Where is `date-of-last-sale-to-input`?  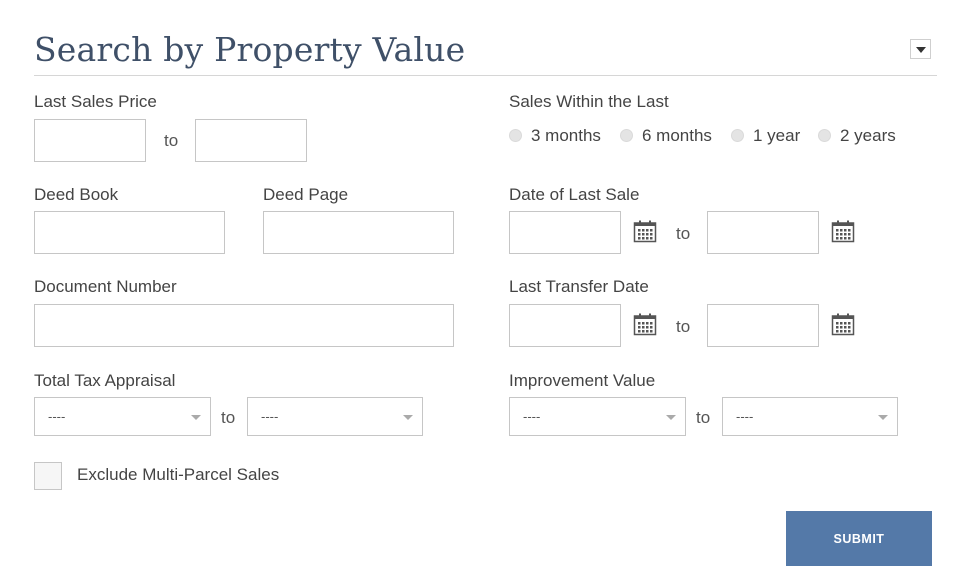
date-of-last-sale-to-input is located at coordinates (763, 232).